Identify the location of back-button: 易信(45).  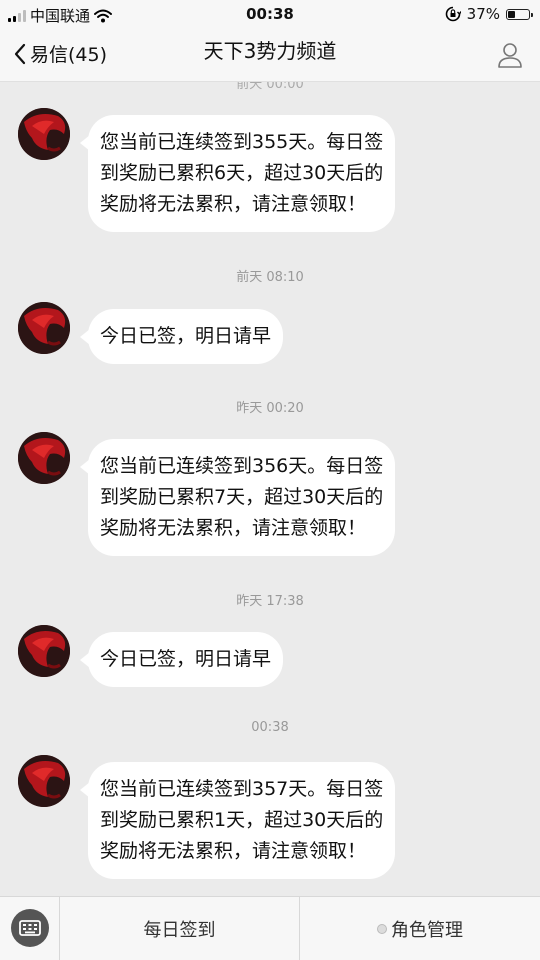
(60, 53).